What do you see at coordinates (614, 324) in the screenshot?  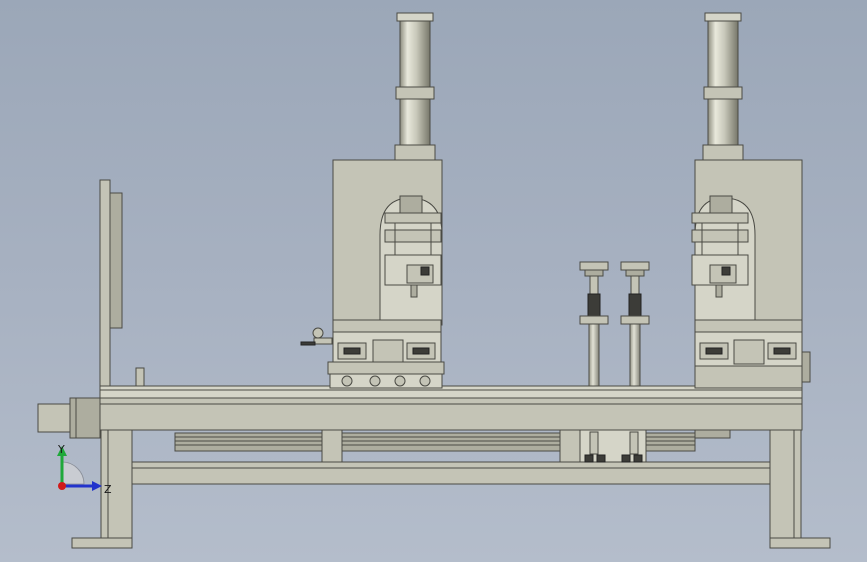 I see `support-posts` at bounding box center [614, 324].